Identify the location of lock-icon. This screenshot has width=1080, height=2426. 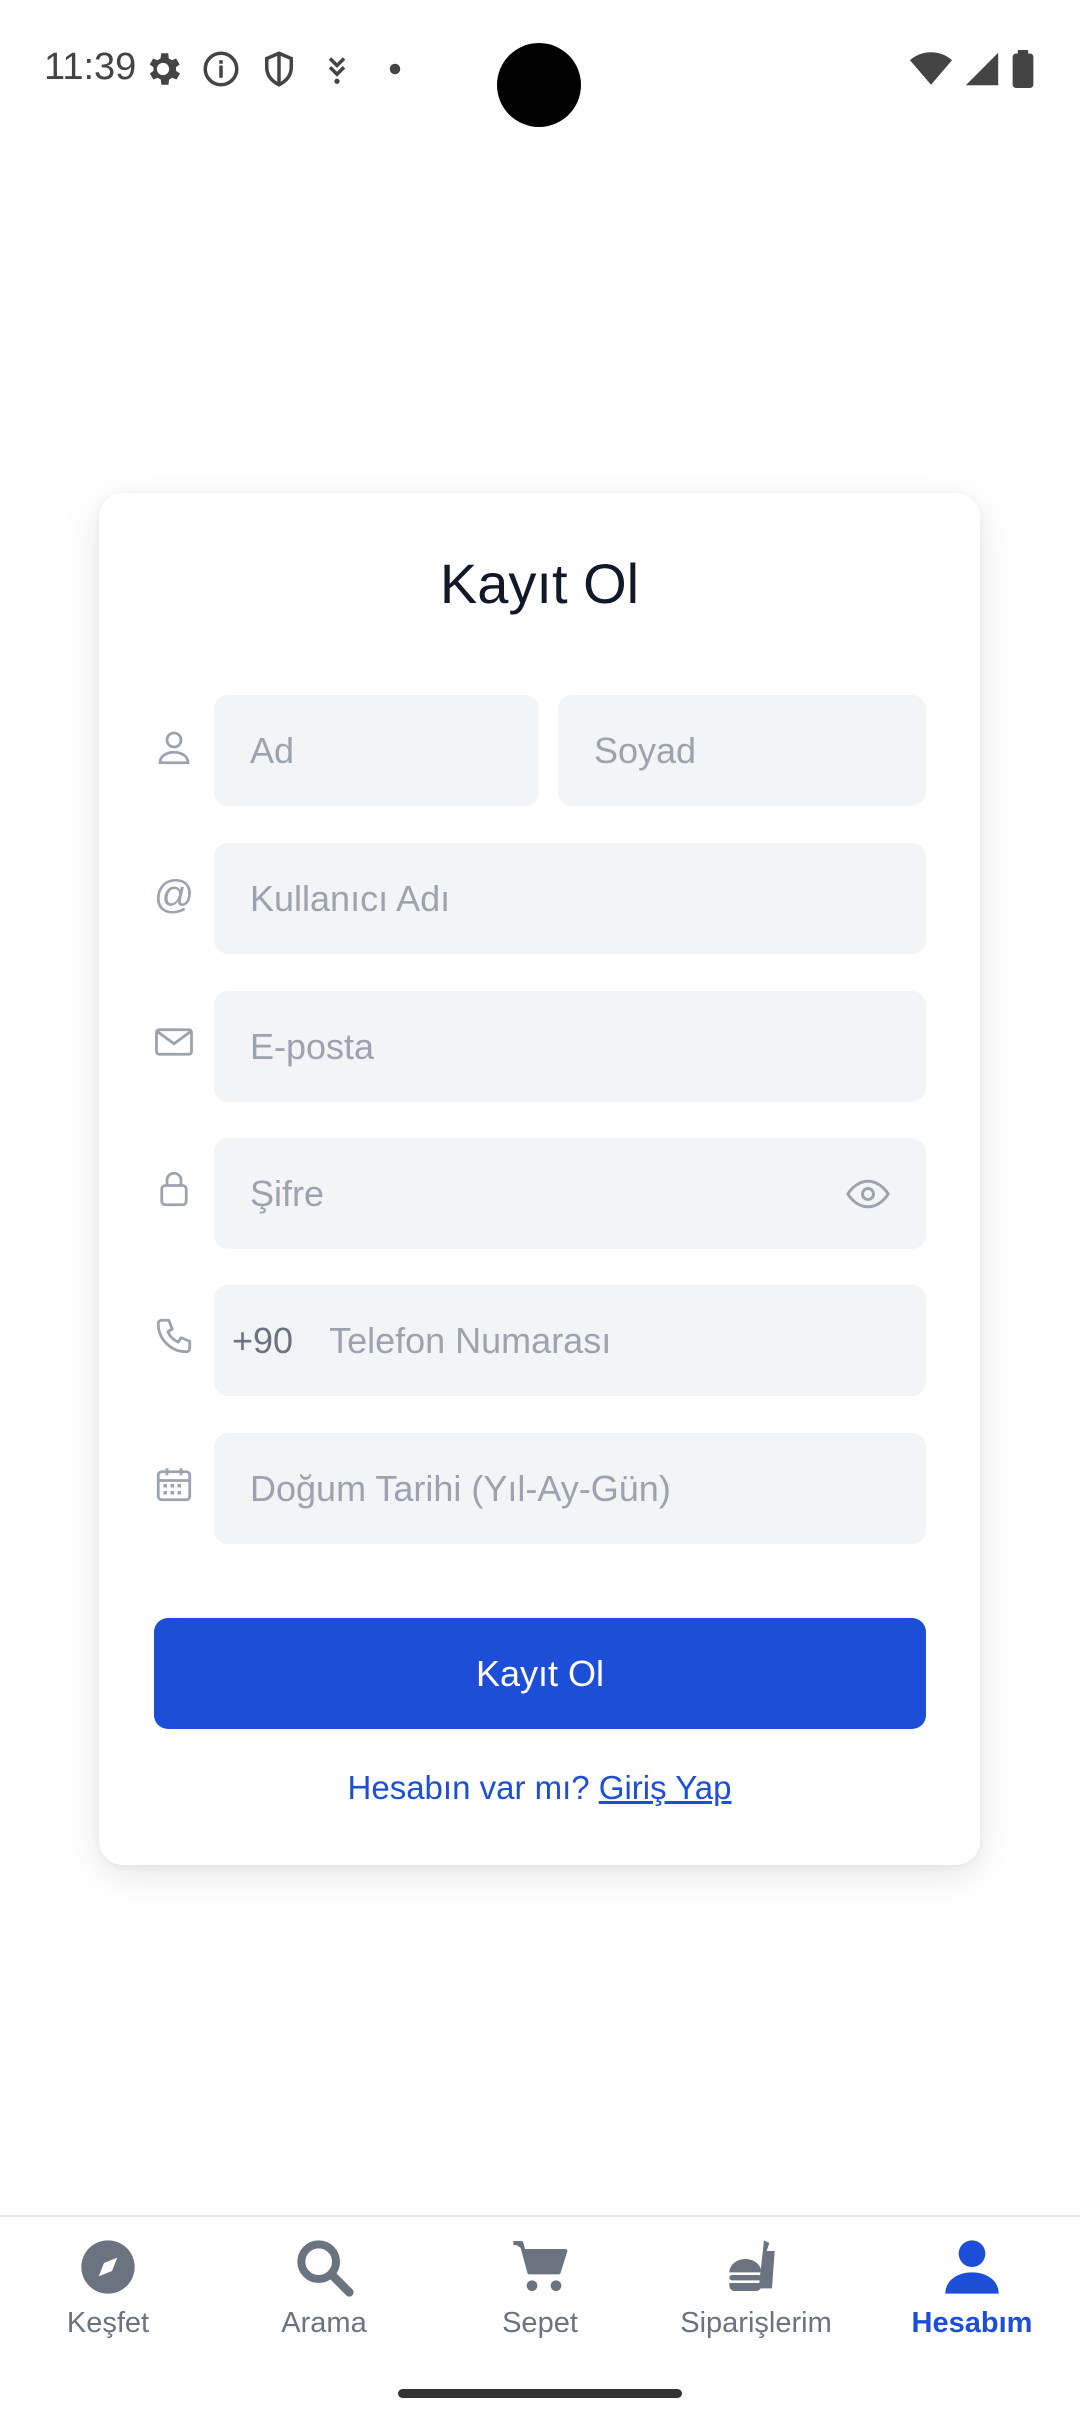
(174, 1189).